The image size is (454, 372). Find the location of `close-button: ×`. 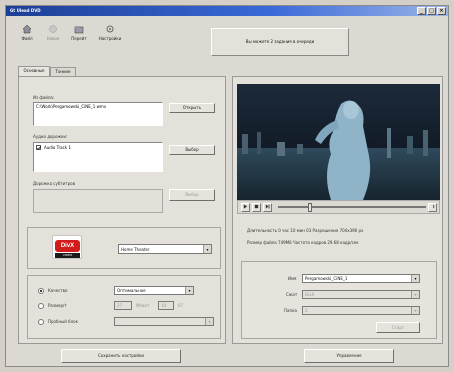

close-button: × is located at coordinates (441, 11).